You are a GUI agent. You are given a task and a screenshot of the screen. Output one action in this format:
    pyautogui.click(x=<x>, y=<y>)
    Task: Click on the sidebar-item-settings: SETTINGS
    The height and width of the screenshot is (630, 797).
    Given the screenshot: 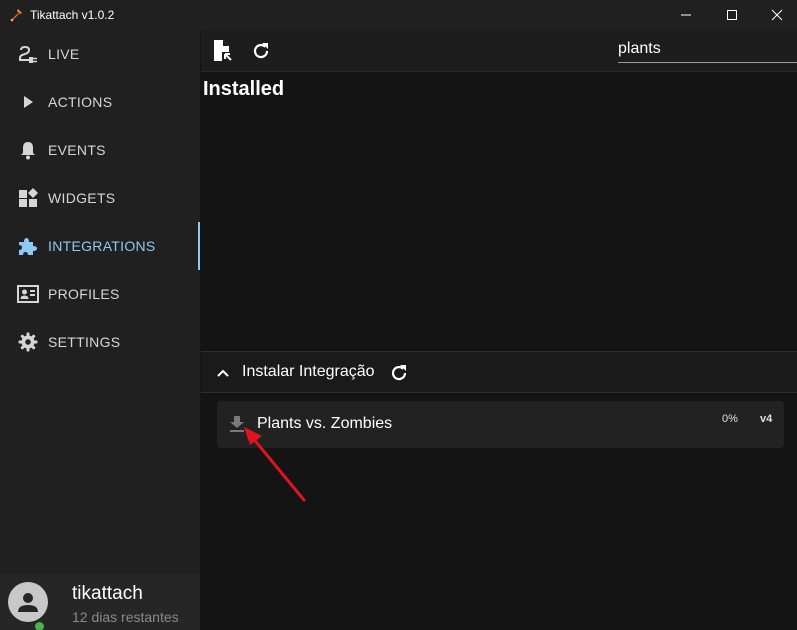 What is the action you would take?
    pyautogui.click(x=100, y=342)
    